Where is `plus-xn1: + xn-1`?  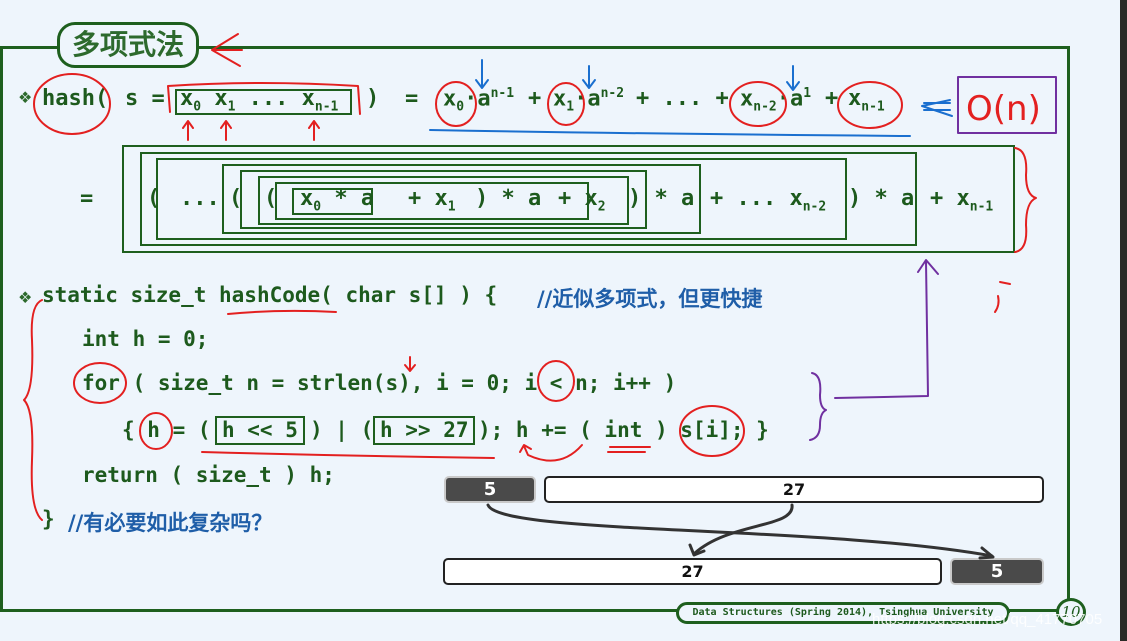 plus-xn1: + xn-1 is located at coordinates (962, 200).